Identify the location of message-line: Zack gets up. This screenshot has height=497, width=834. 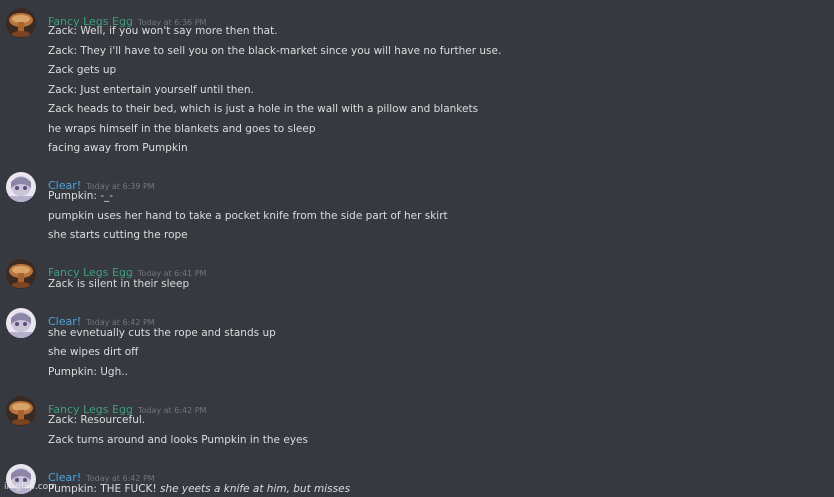
(82, 70).